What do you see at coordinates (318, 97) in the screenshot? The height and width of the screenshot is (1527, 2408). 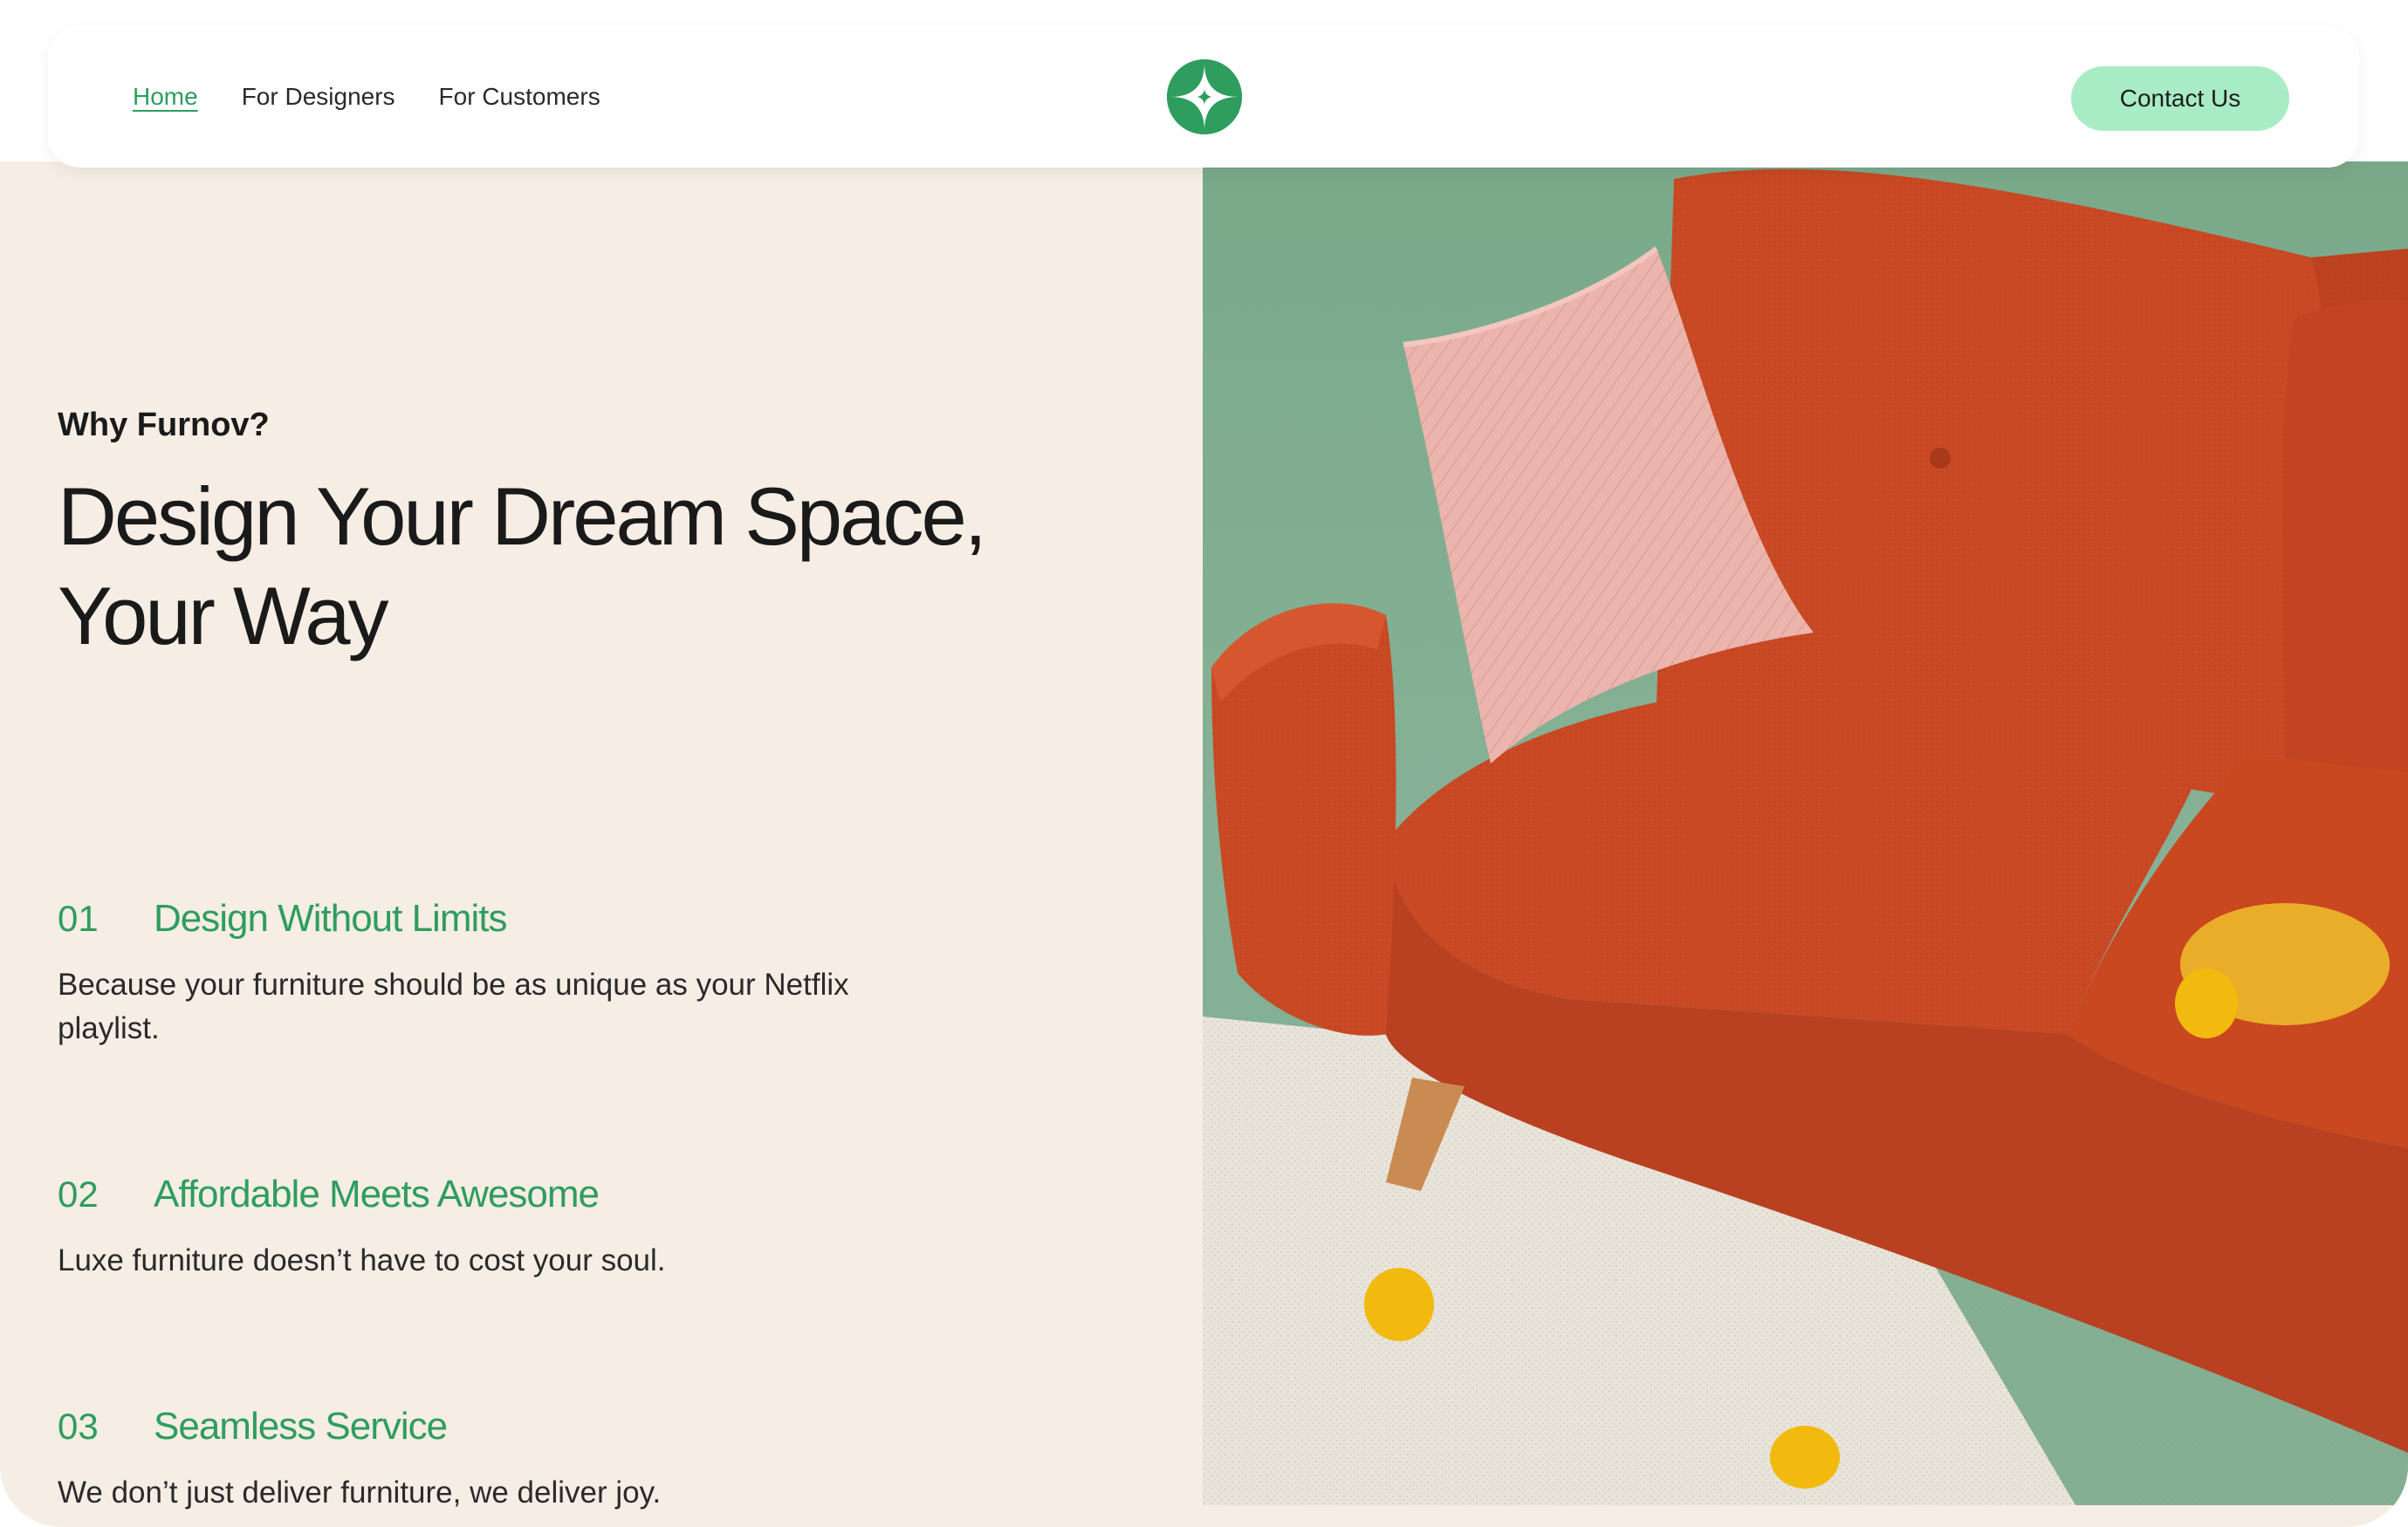 I see `nav-for-designers-link: For Designers` at bounding box center [318, 97].